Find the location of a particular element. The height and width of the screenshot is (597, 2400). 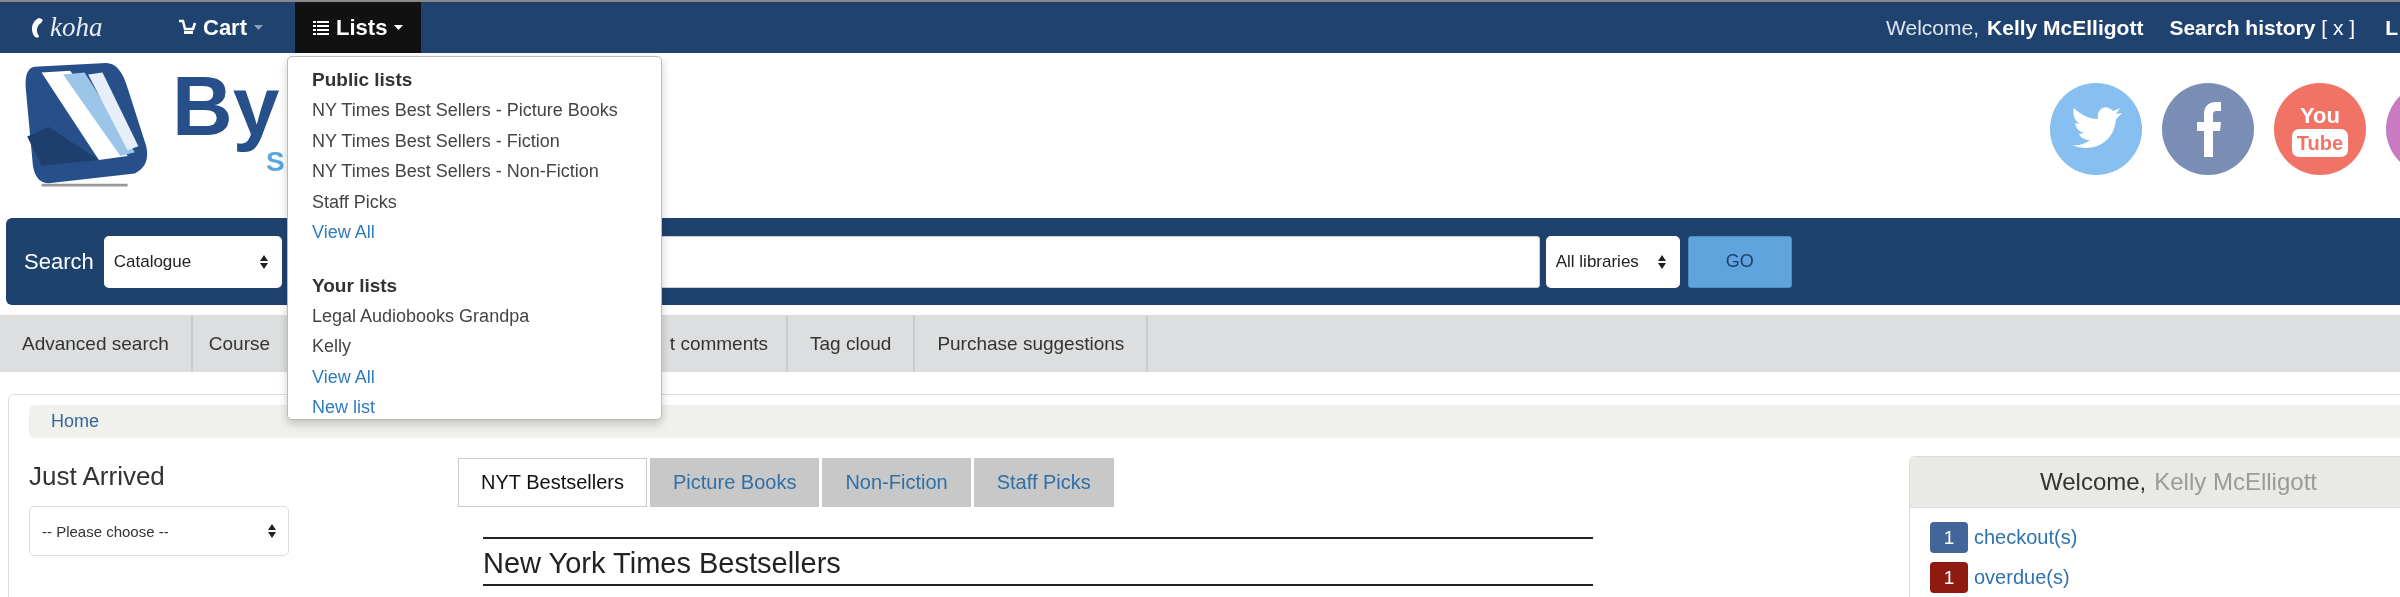

menu-item: Staff Picks is located at coordinates (486, 201).